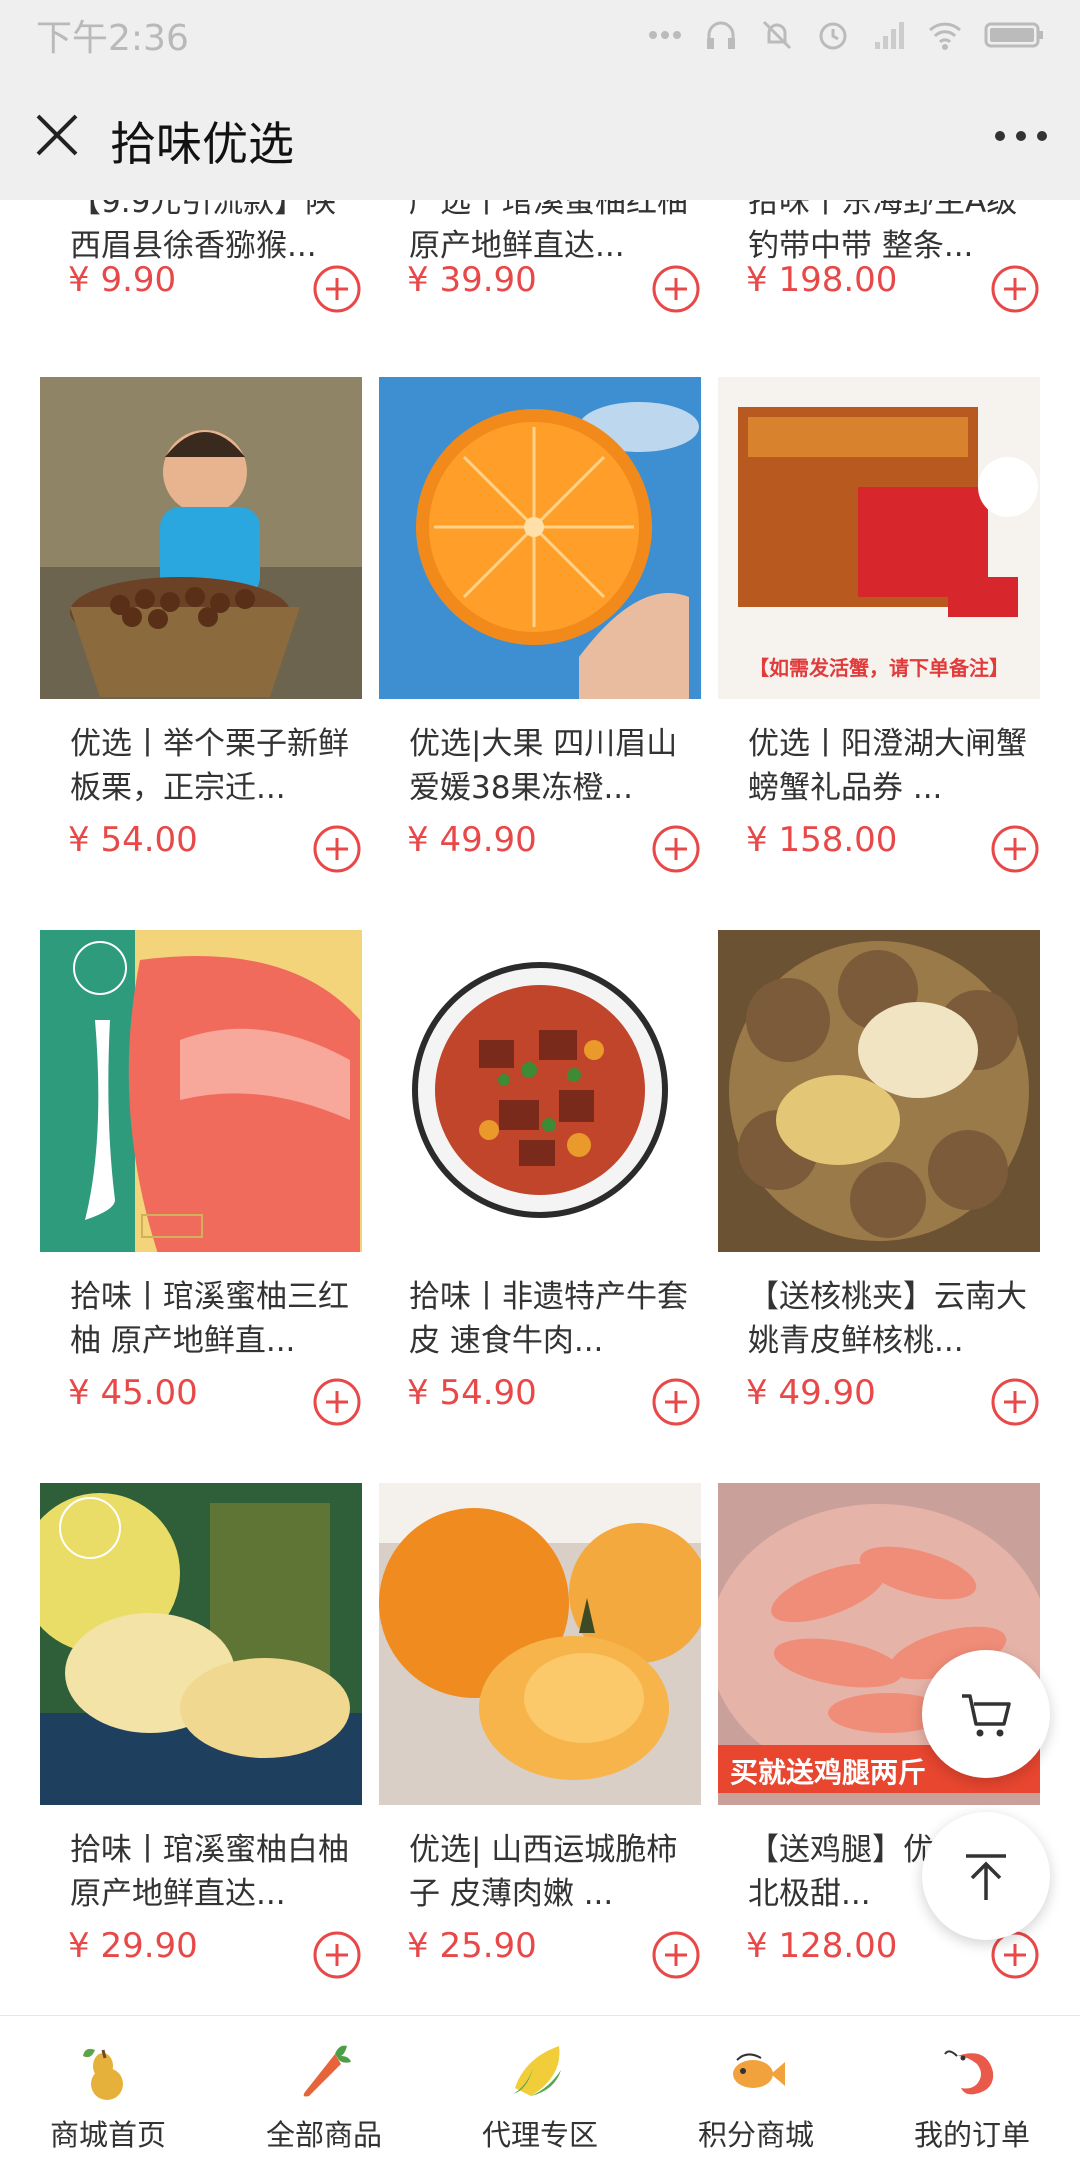  What do you see at coordinates (945, 36) in the screenshot?
I see `wifi-icon` at bounding box center [945, 36].